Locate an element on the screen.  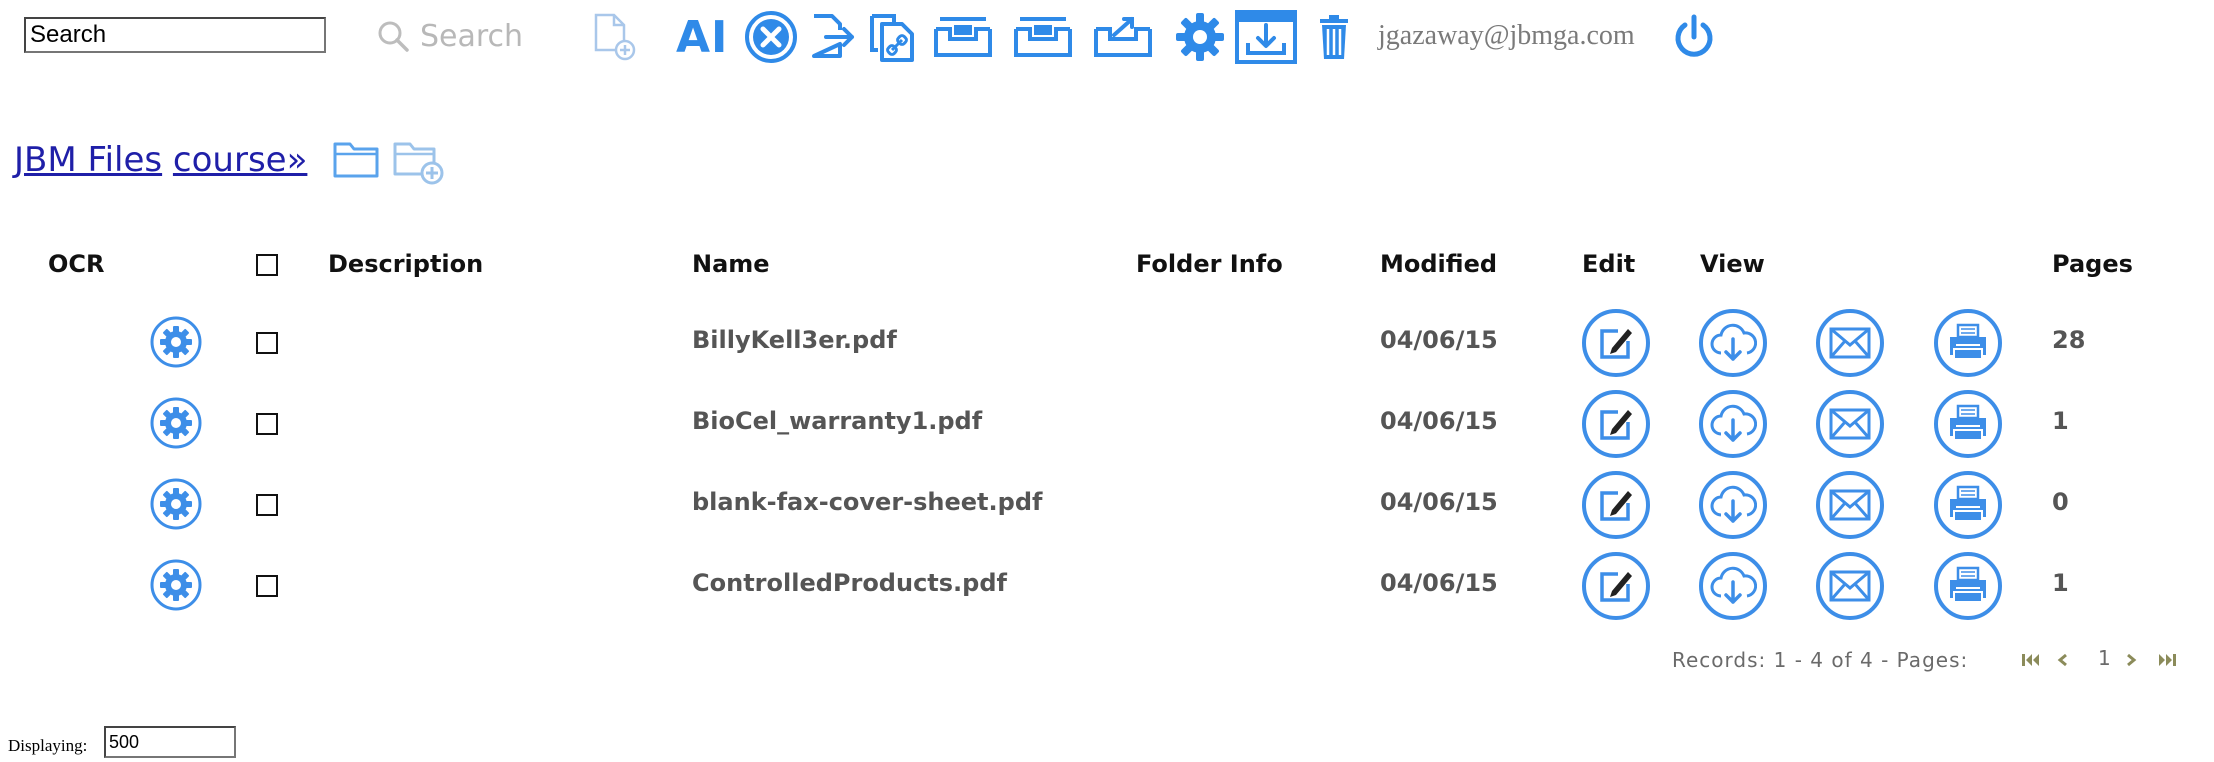
column-header-view: View is located at coordinates (1732, 264).